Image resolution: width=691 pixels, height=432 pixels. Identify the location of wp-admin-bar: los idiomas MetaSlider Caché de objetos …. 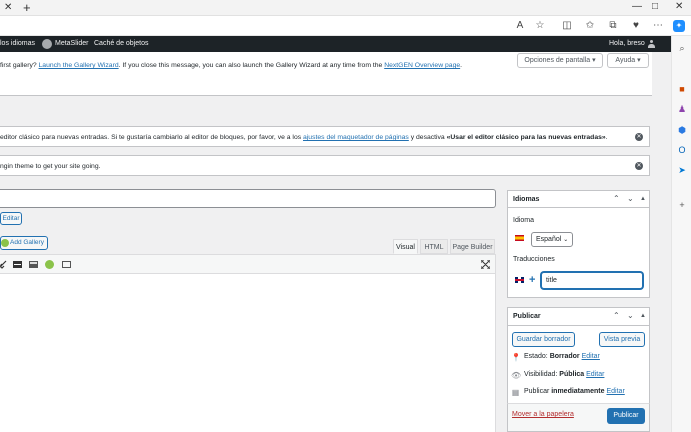
(335, 44).